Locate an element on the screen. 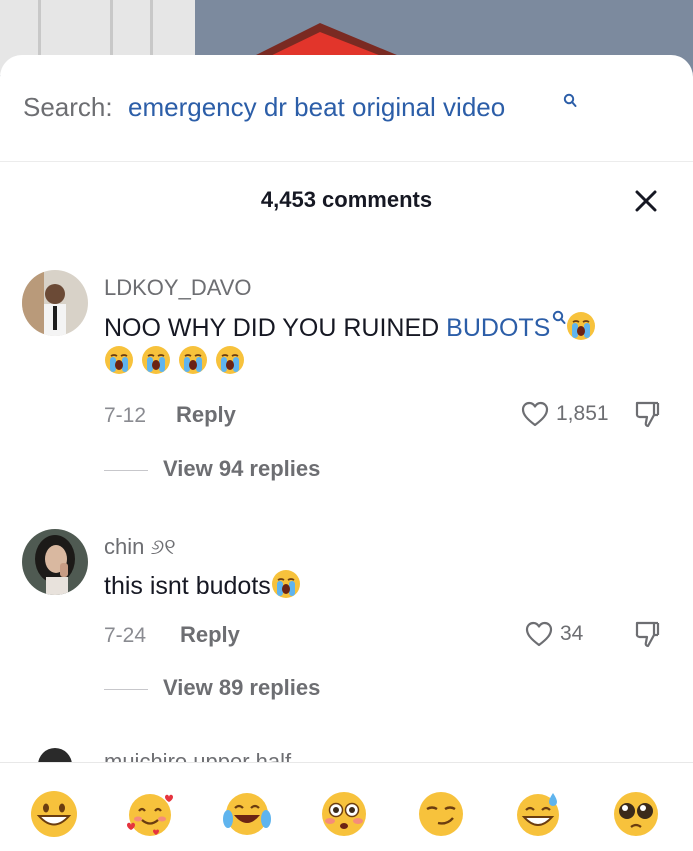 This screenshot has height=851, width=693. search-suggestion-bar: Search: emergency dr beat original video is located at coordinates (346, 108).